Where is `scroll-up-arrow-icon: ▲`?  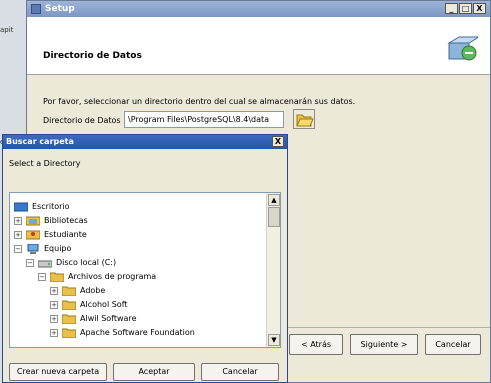 scroll-up-arrow-icon: ▲ is located at coordinates (274, 200).